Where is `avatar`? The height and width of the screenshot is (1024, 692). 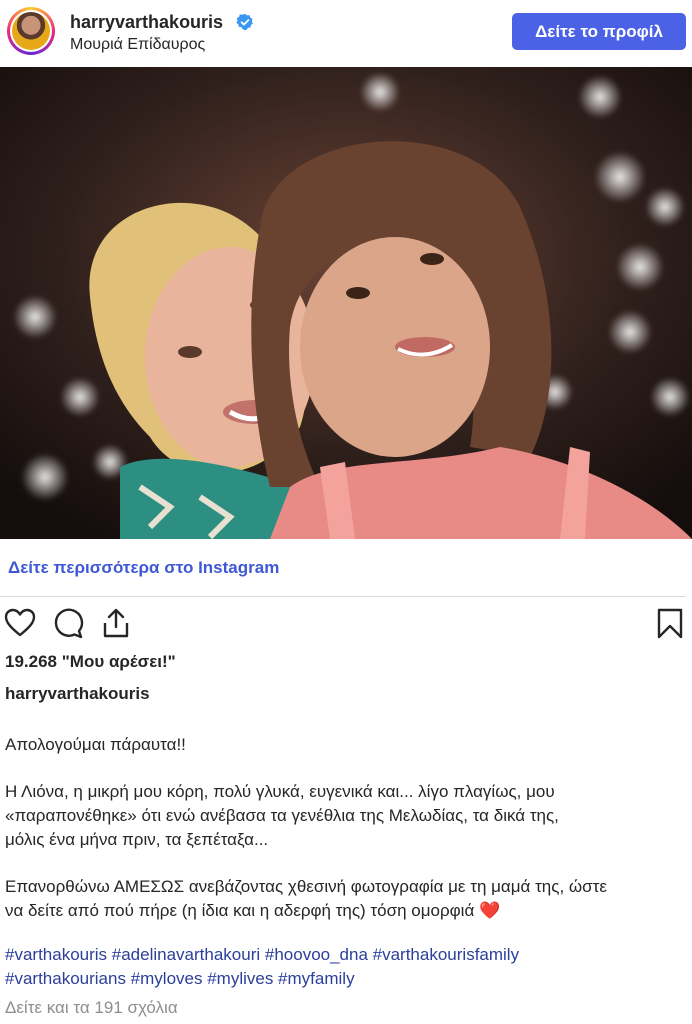
avatar is located at coordinates (31, 31).